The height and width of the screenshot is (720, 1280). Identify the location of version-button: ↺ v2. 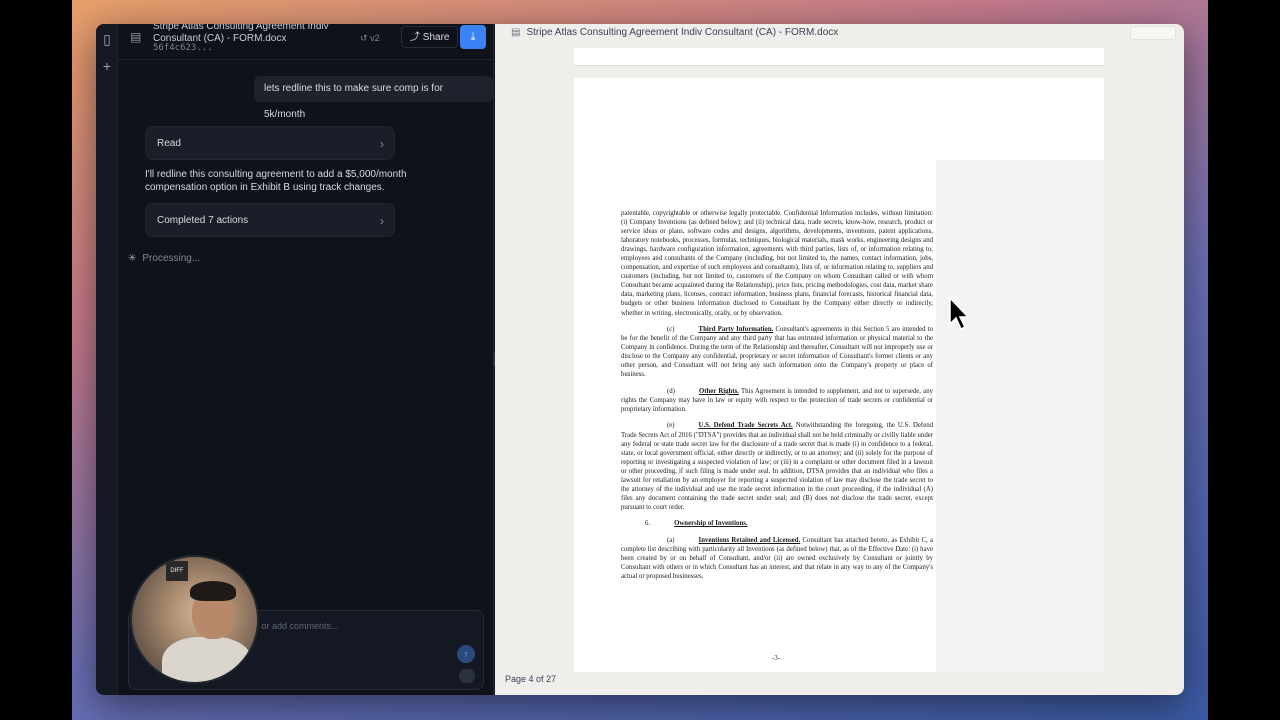
(370, 38).